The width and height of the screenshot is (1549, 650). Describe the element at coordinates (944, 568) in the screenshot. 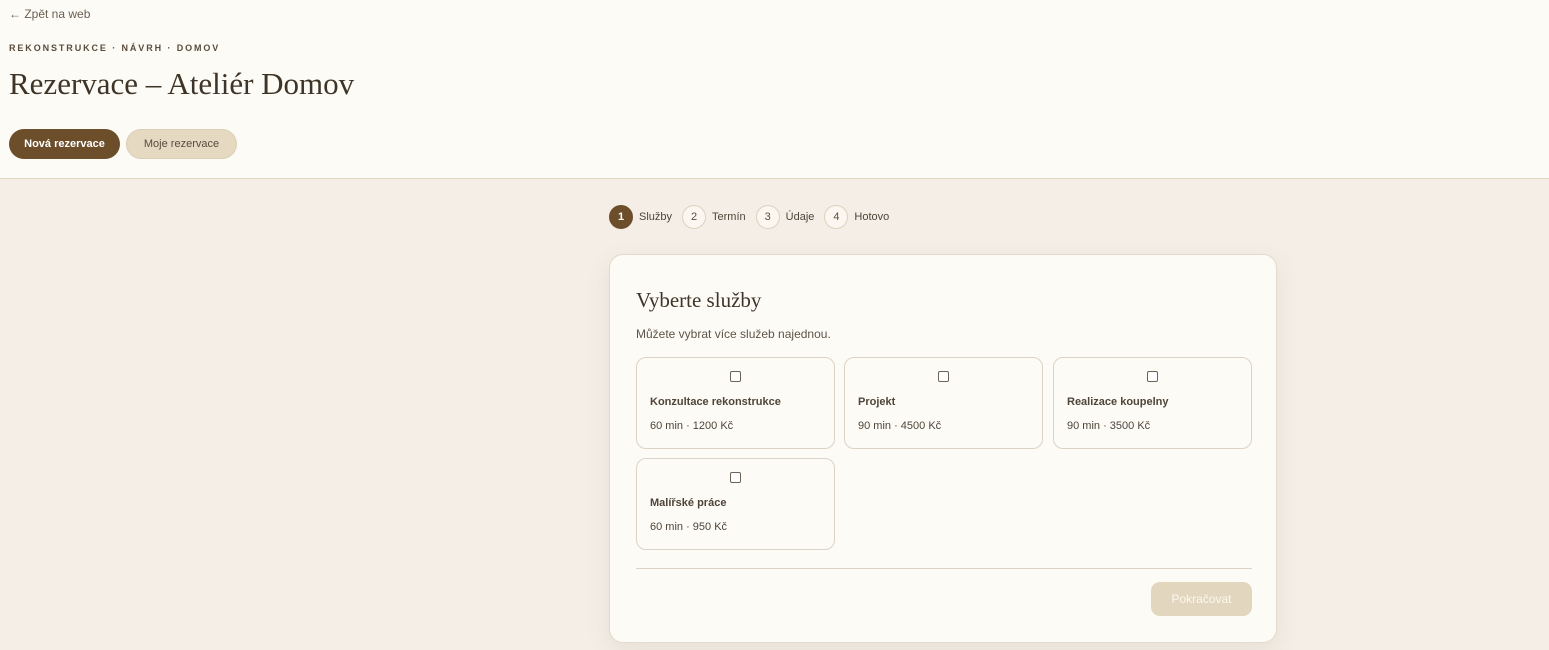

I see `card-divider` at that location.